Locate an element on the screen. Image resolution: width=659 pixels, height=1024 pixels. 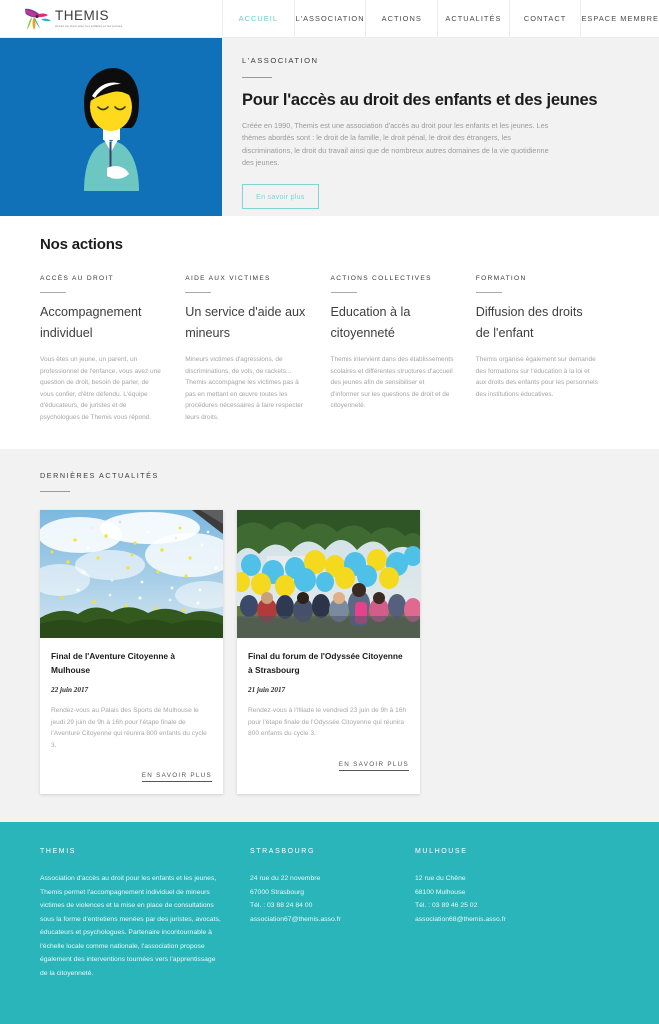
action-kicker: AIDE AUX VICTIMES is located at coordinates (228, 278).